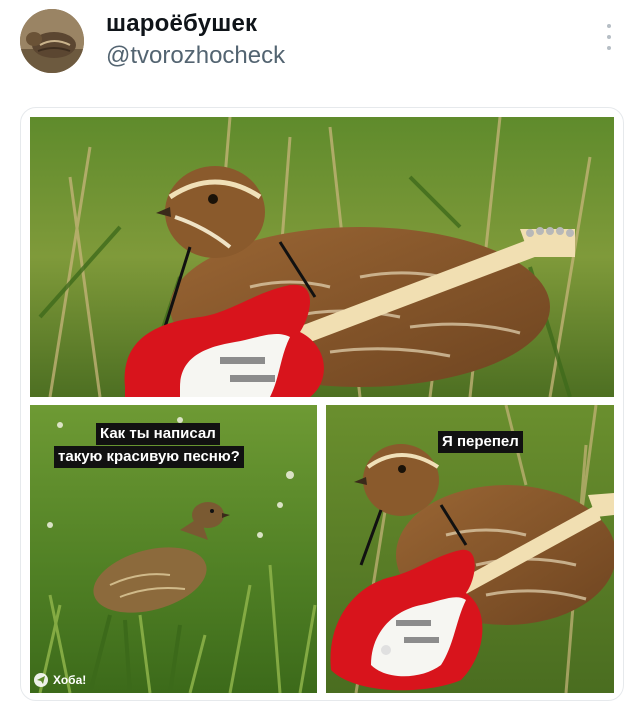  What do you see at coordinates (181, 24) in the screenshot?
I see `display-name: шароёбушек` at bounding box center [181, 24].